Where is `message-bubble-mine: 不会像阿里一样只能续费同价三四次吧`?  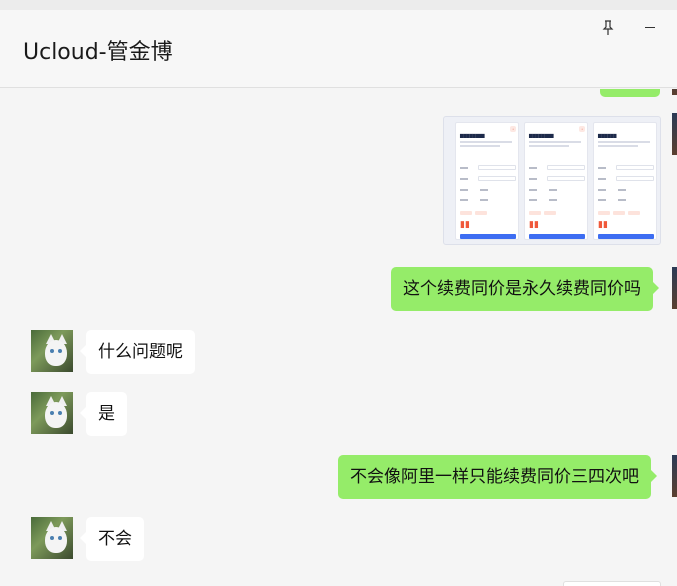 message-bubble-mine: 不会像阿里一样只能续费同价三四次吧 is located at coordinates (497, 477).